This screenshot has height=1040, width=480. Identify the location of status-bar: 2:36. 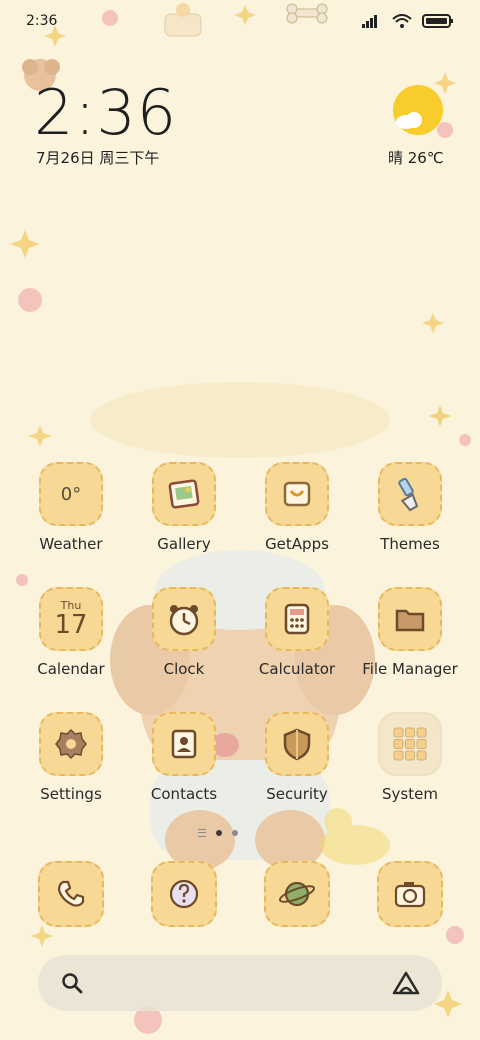
(240, 21).